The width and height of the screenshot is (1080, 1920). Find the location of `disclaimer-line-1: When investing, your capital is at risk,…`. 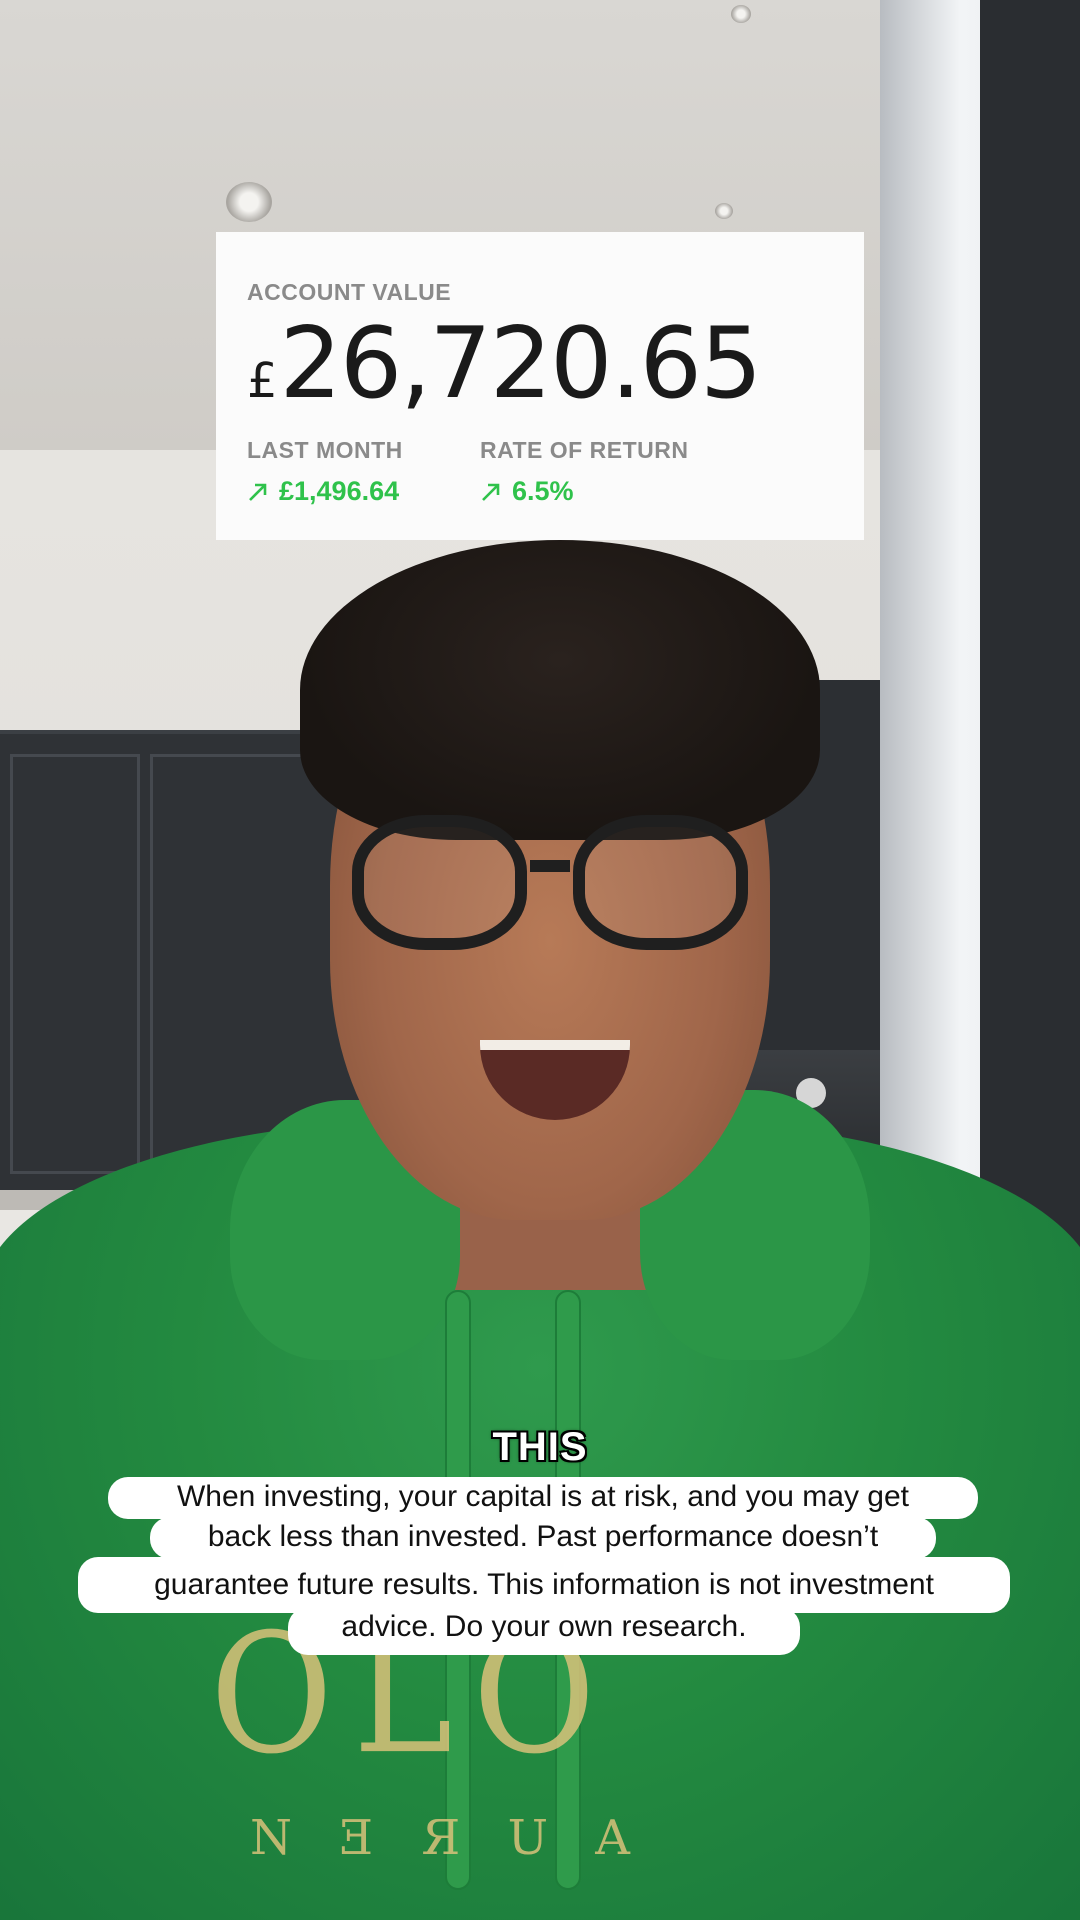

disclaimer-line-1: When investing, your capital is at risk,… is located at coordinates (543, 1498).